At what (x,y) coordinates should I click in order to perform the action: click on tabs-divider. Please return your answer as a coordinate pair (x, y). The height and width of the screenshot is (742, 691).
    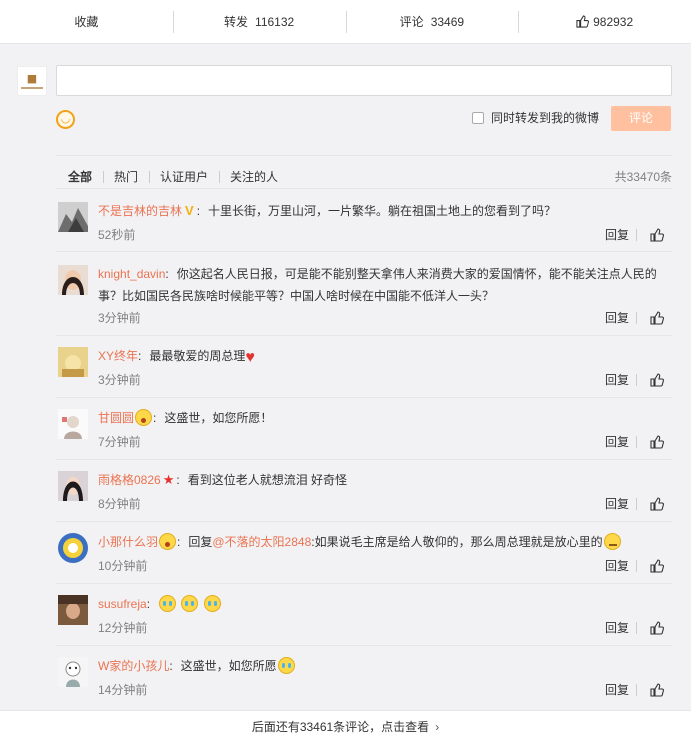
    Looking at the image, I should click on (364, 155).